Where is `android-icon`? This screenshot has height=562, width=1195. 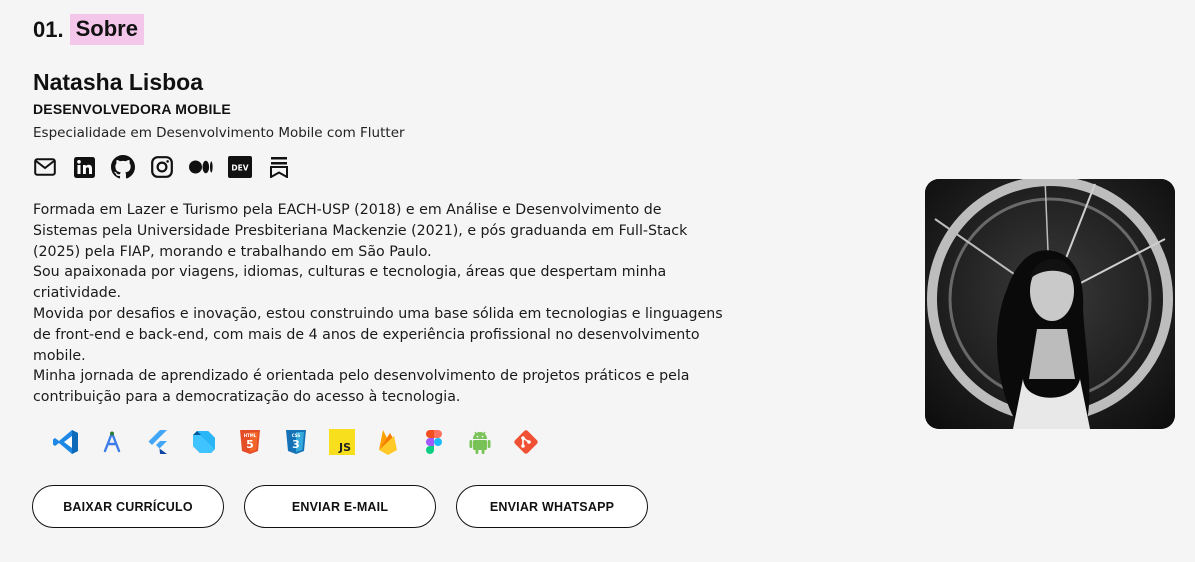
android-icon is located at coordinates (479, 441).